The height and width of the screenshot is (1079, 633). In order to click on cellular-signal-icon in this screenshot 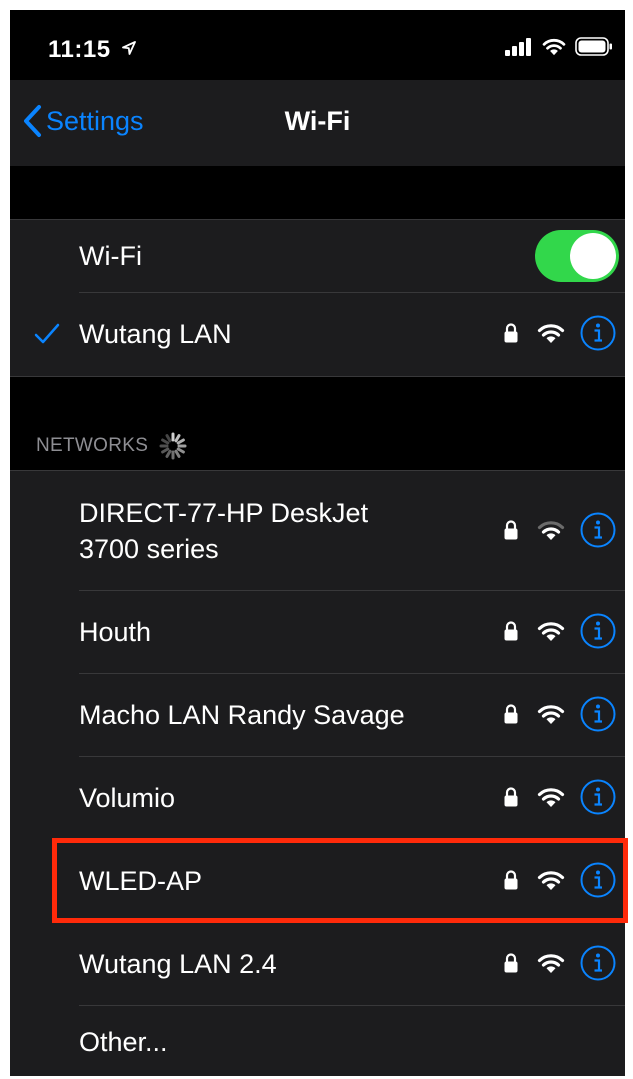, I will do `click(518, 46)`.